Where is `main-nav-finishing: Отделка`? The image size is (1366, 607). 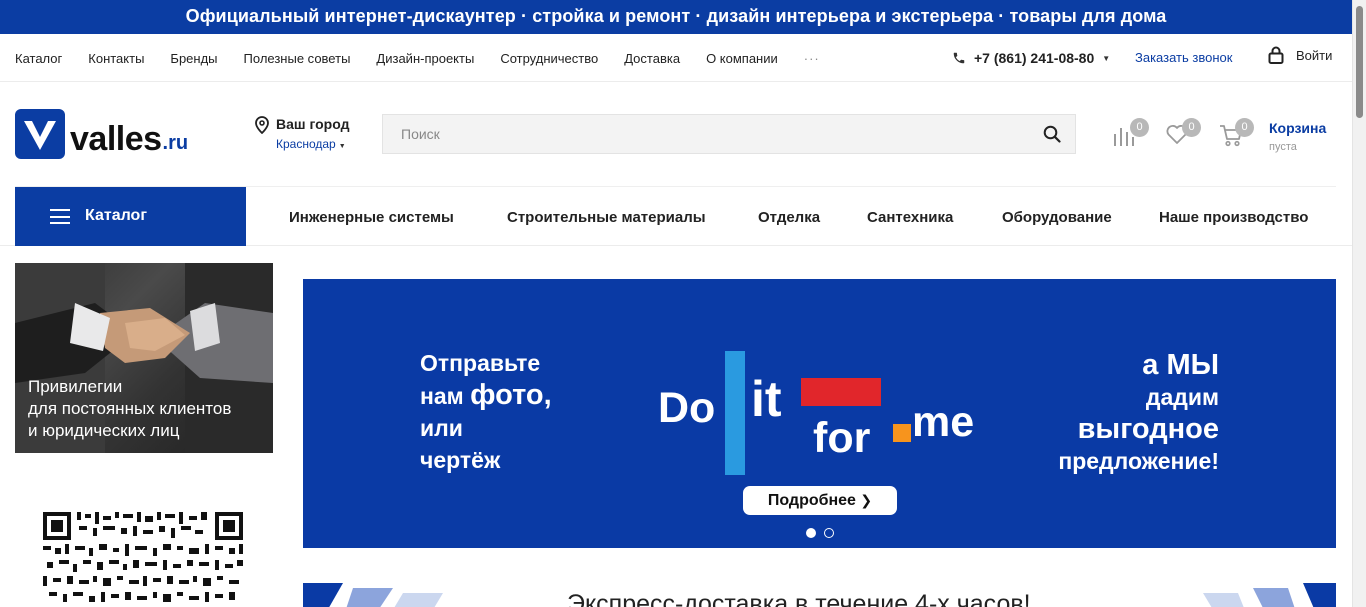 main-nav-finishing: Отделка is located at coordinates (789, 217).